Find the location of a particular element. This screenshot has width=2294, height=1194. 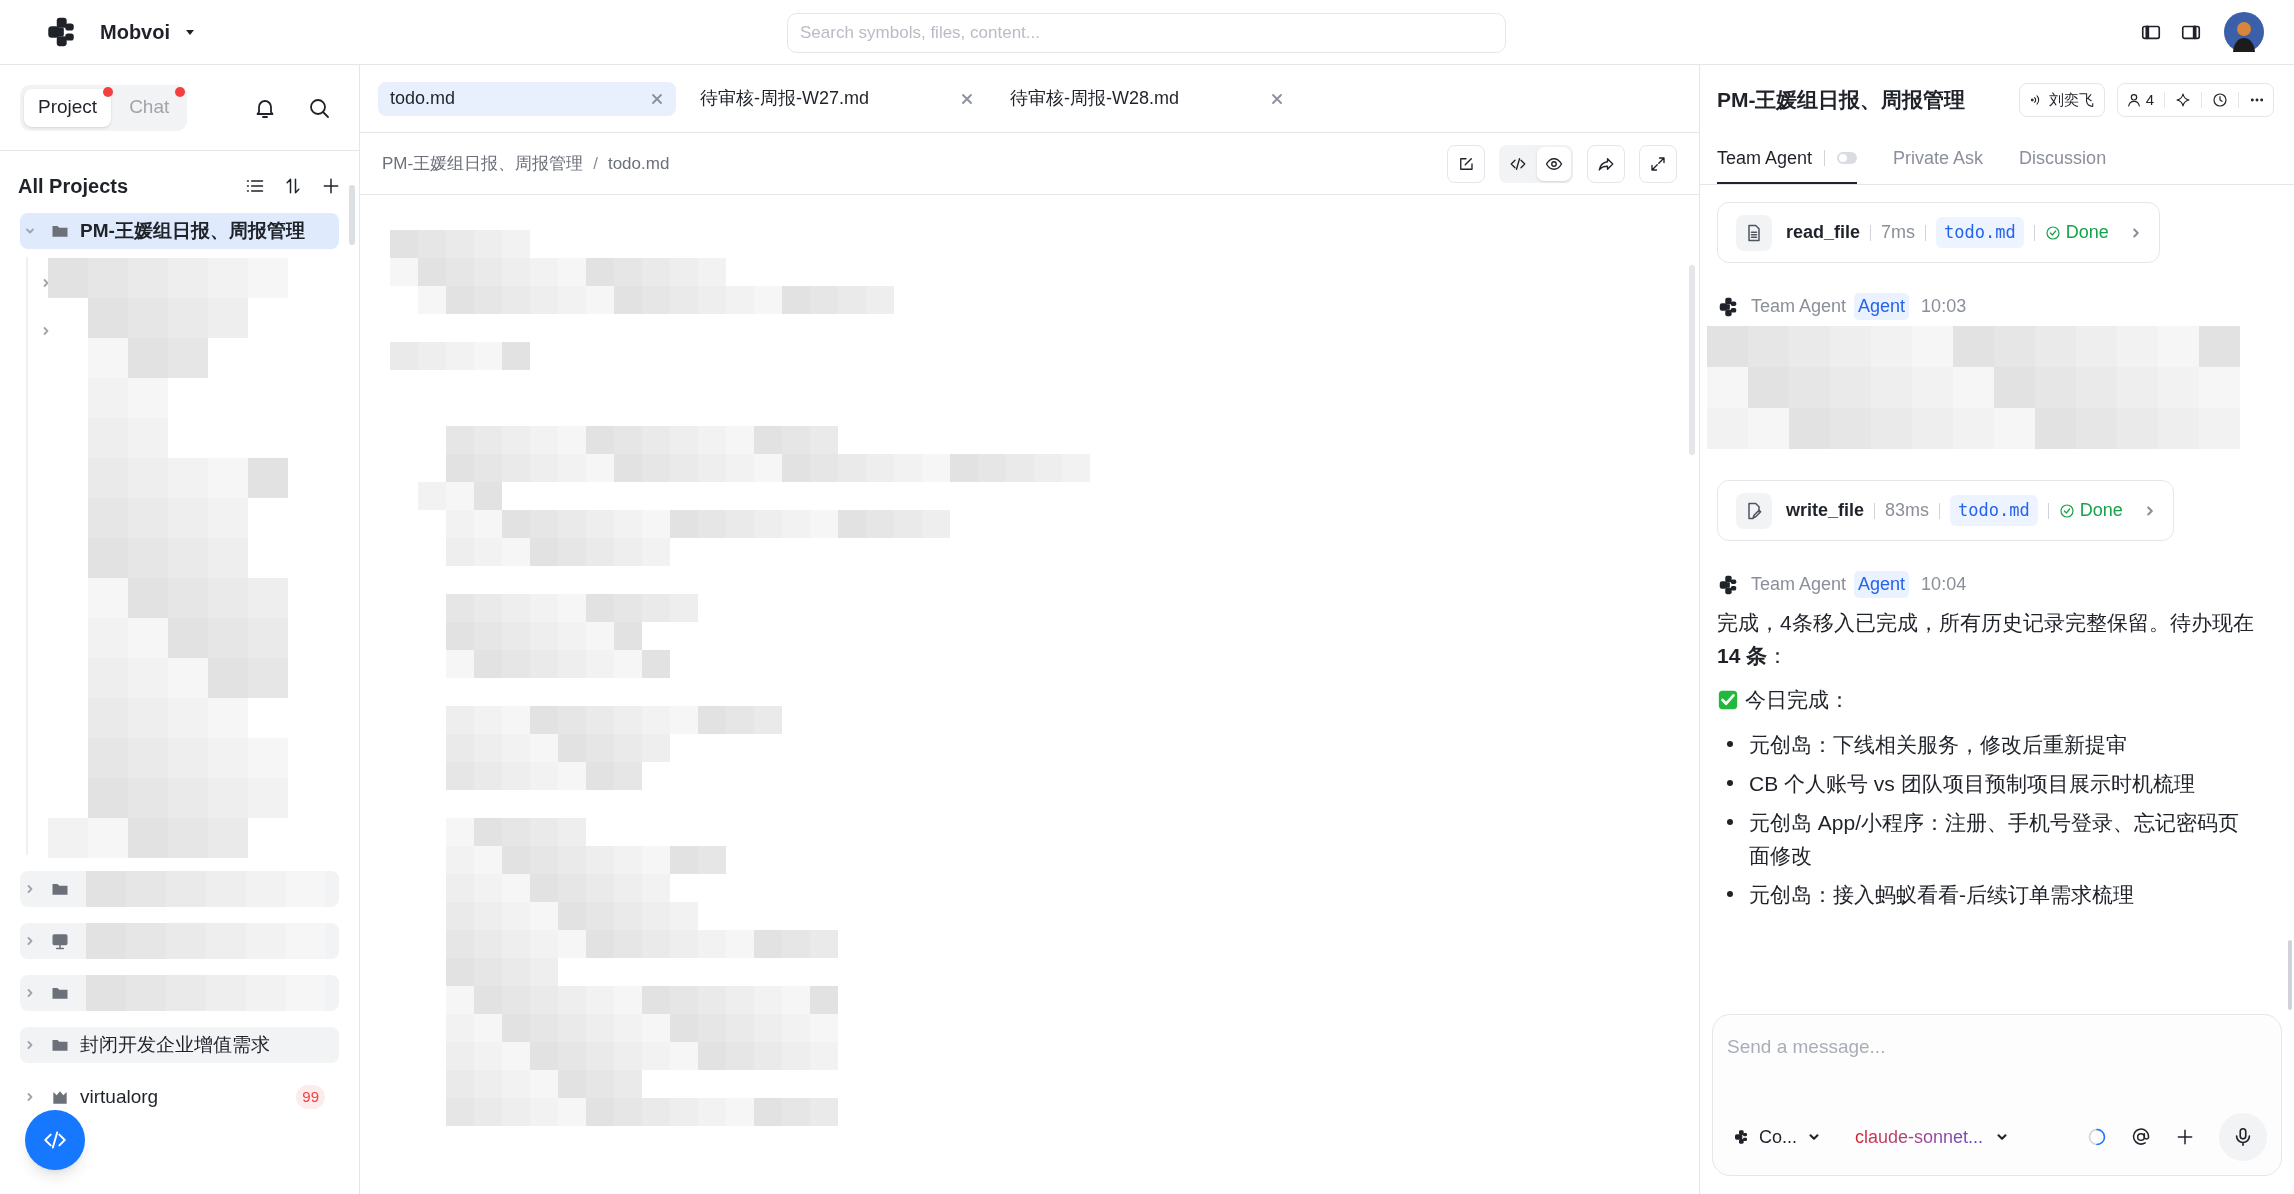

tab-label: 待审核-周报-W28.md is located at coordinates (1094, 98).